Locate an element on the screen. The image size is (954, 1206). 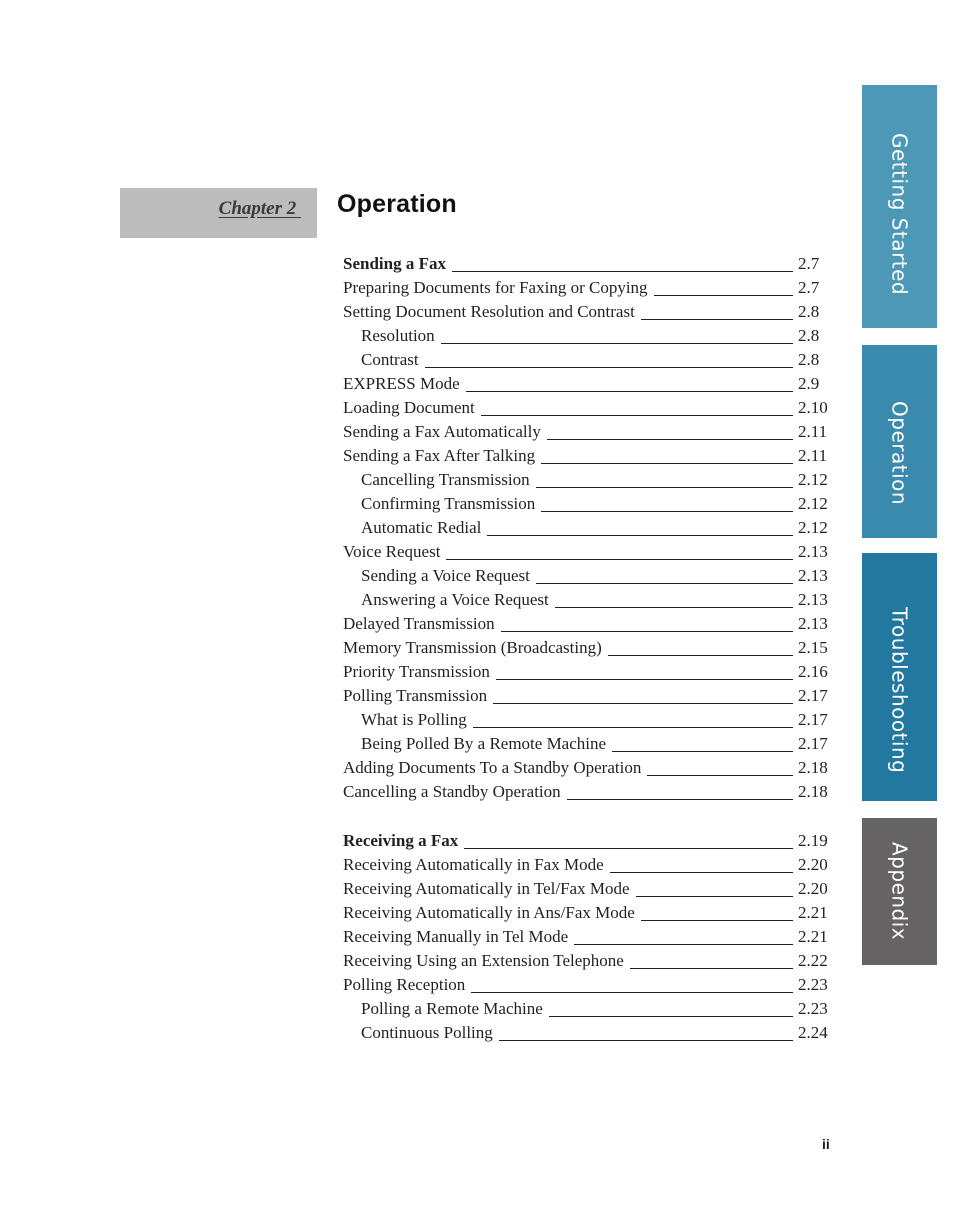
toc-entry: Priority Transmission 2.16 is located at coordinates (585, 672).